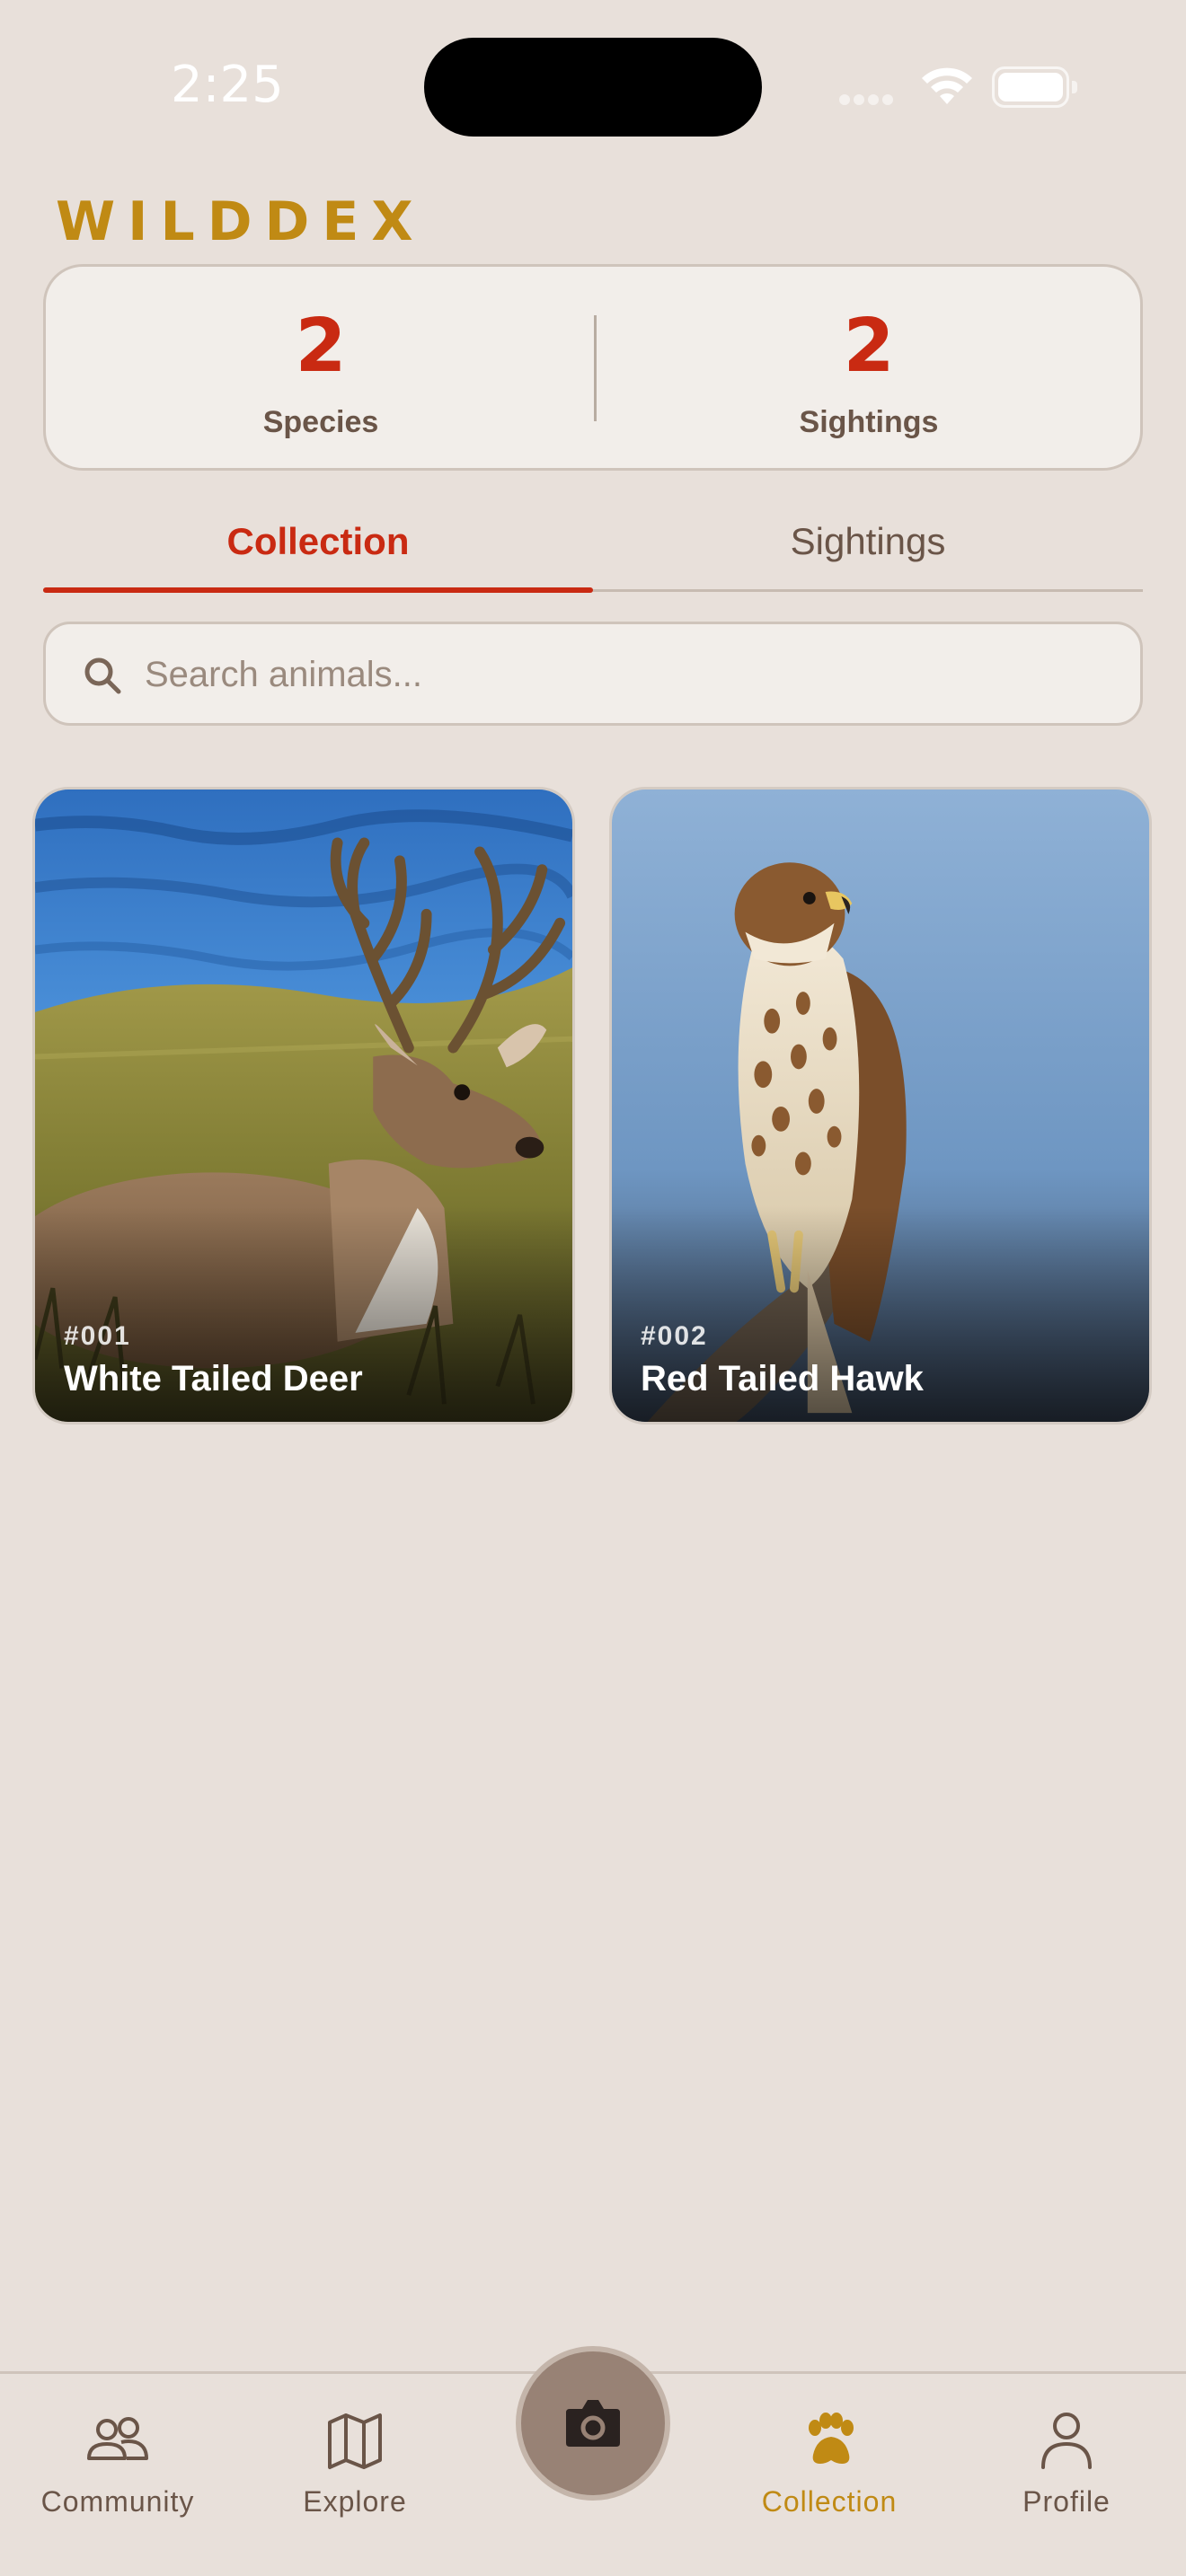  Describe the element at coordinates (782, 1378) in the screenshot. I see `card-name: Red Tailed Hawk` at that location.